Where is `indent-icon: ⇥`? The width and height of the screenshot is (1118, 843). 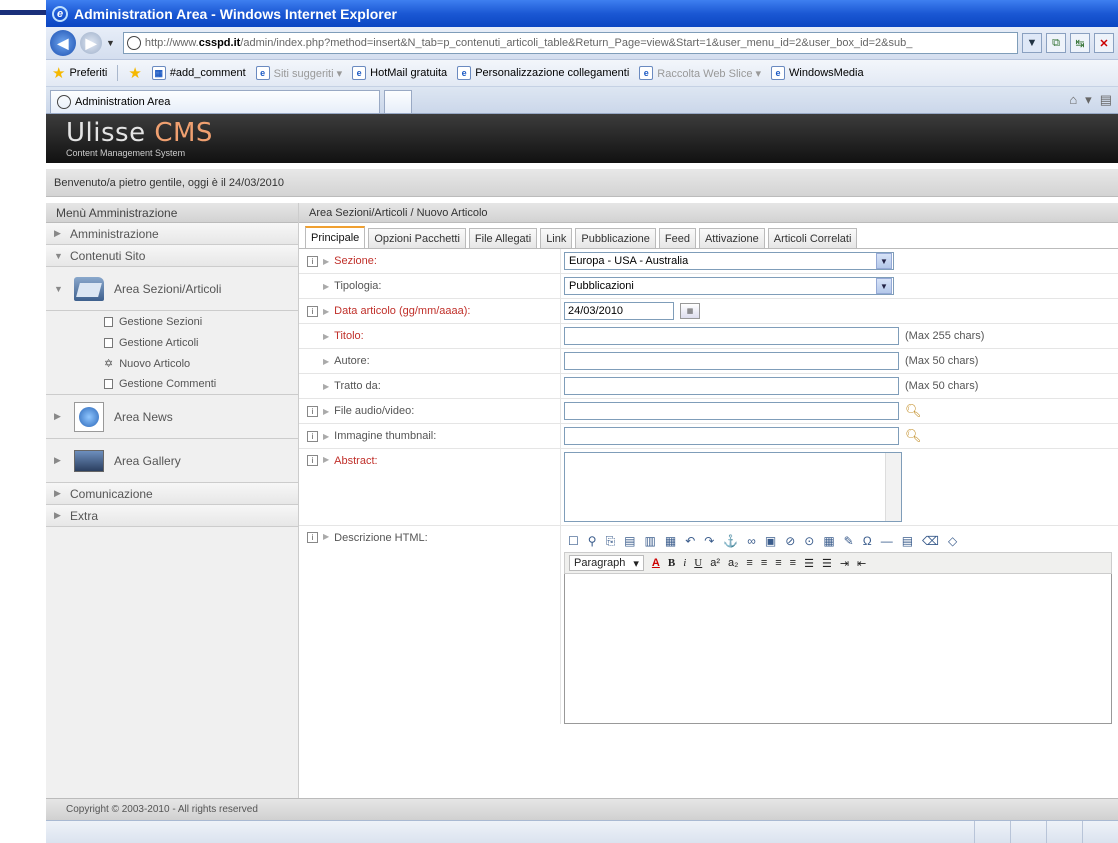 indent-icon: ⇥ is located at coordinates (844, 563).